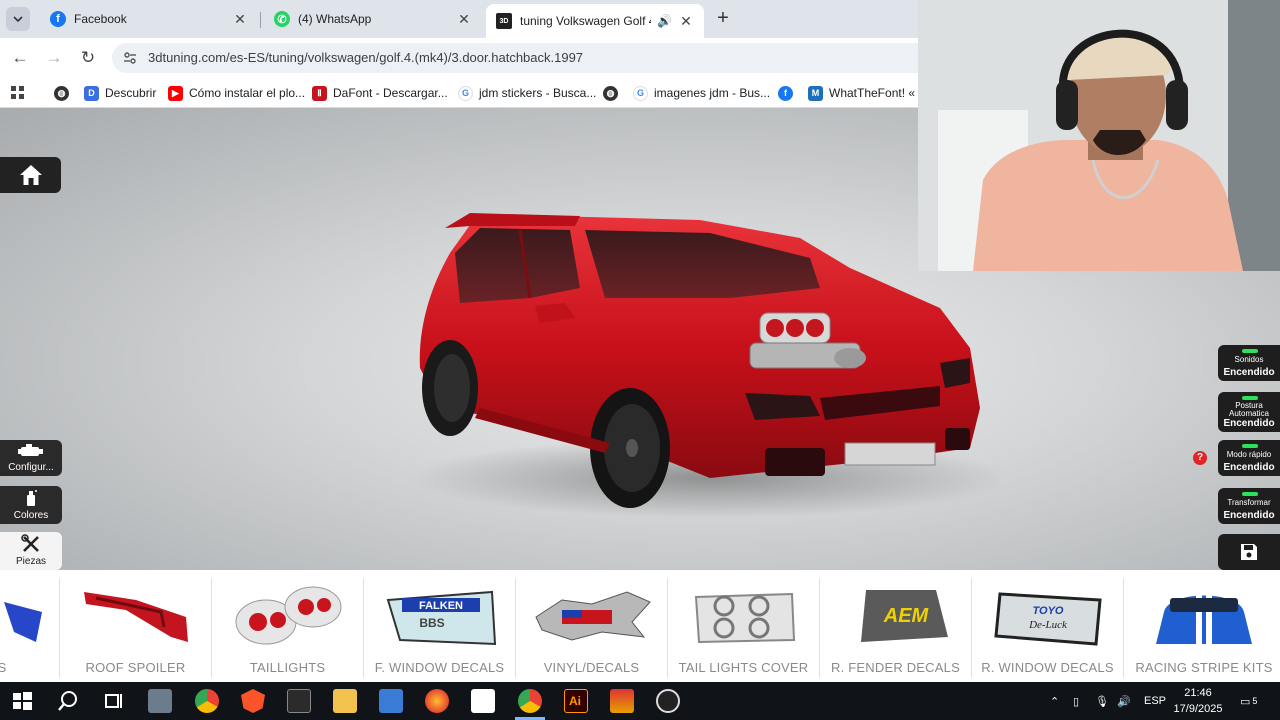 The height and width of the screenshot is (720, 1280). I want to click on part-thumbnail: TOYO De-Luck, so click(1048, 619).